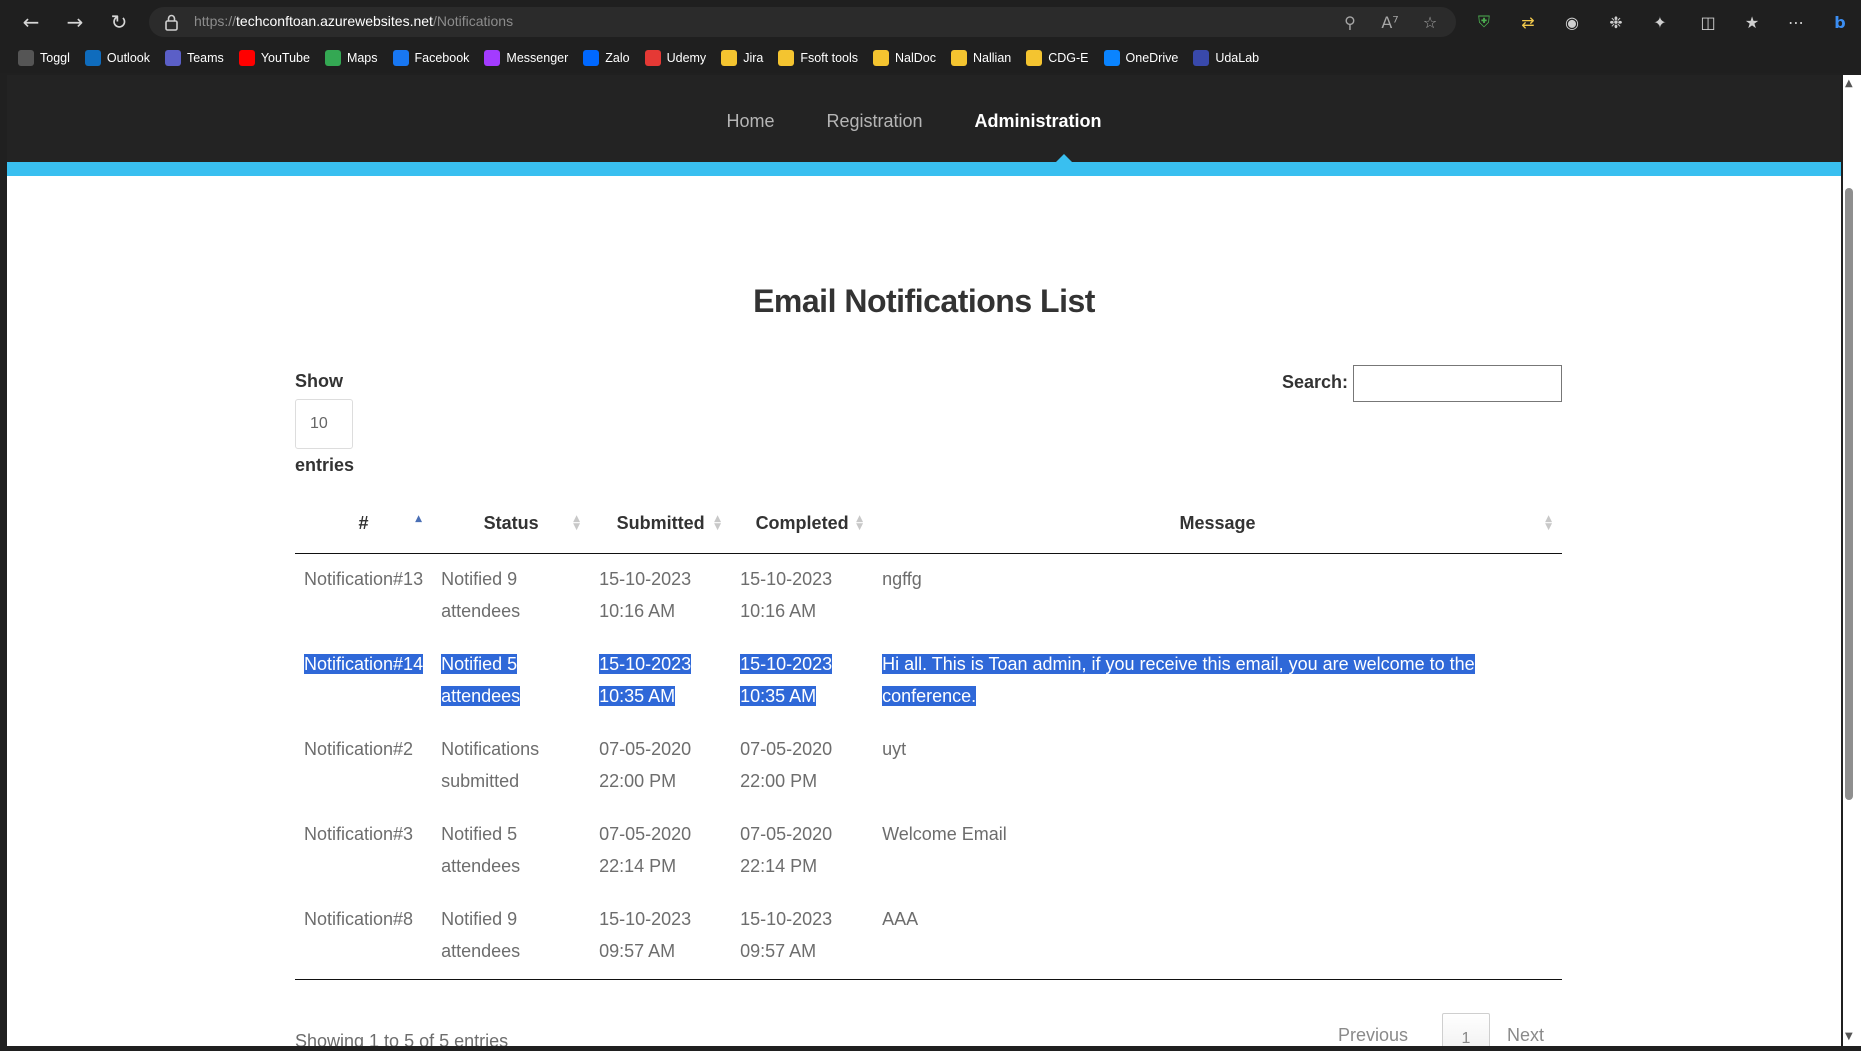 The height and width of the screenshot is (1051, 1861). I want to click on bookmark-item: NalDoc, so click(907, 58).